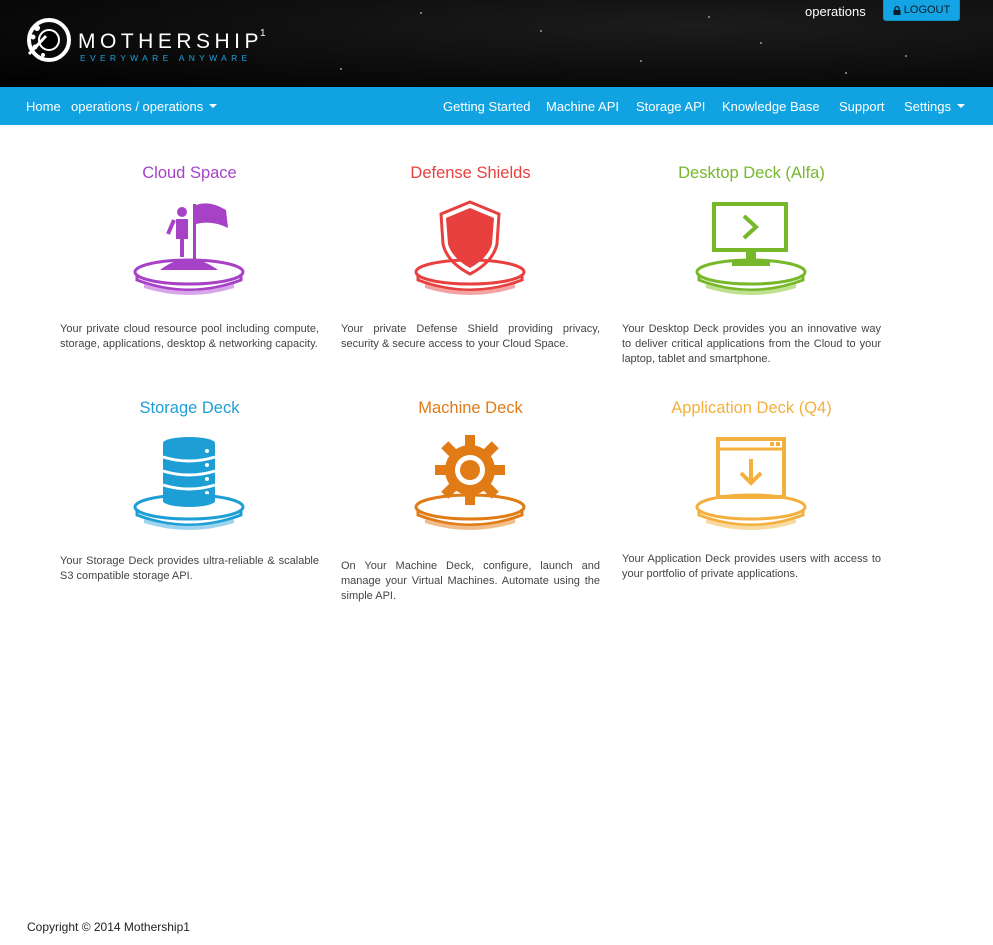  What do you see at coordinates (263, 33) in the screenshot?
I see `brand-sup: 1` at bounding box center [263, 33].